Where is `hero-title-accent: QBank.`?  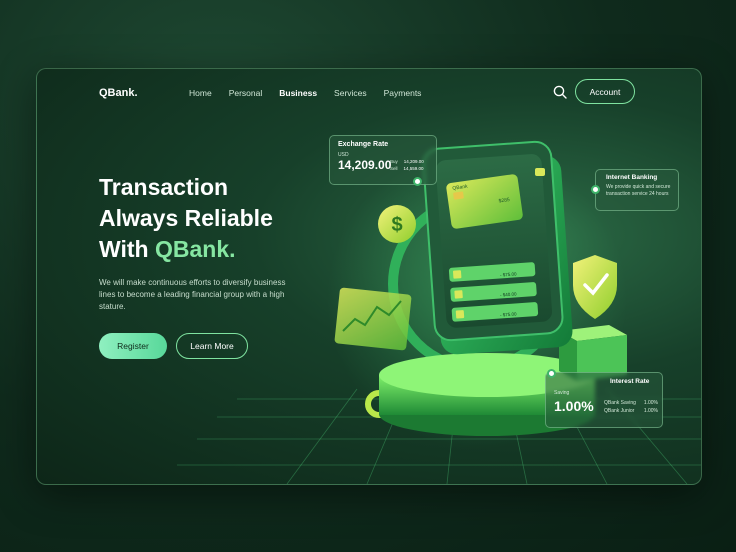 hero-title-accent: QBank. is located at coordinates (195, 249).